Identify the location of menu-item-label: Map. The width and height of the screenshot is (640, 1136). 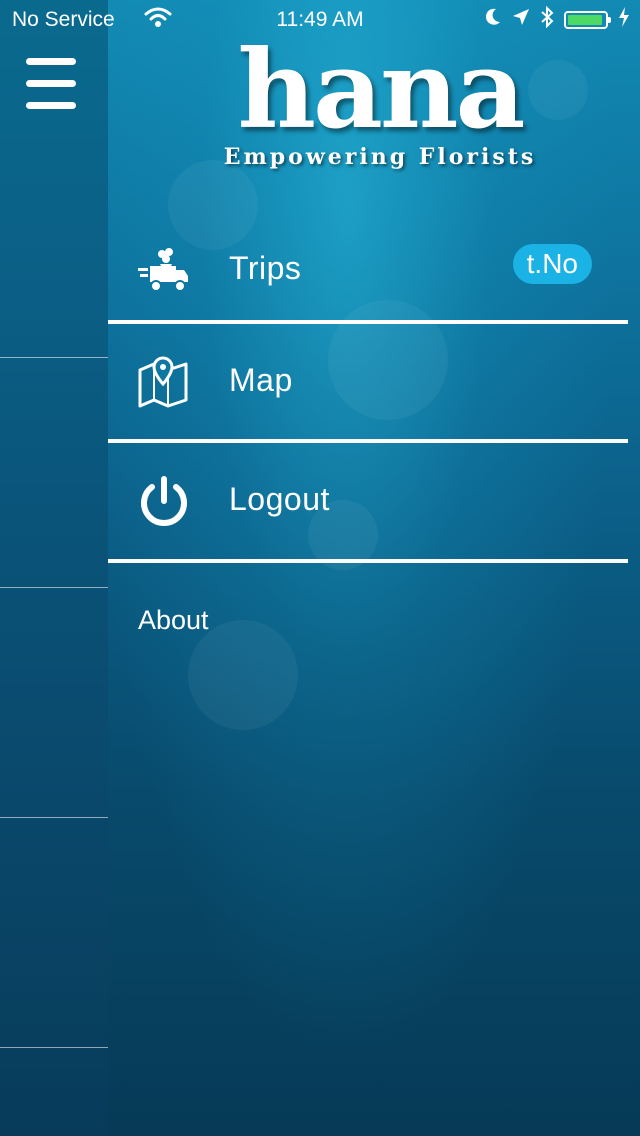
(261, 380).